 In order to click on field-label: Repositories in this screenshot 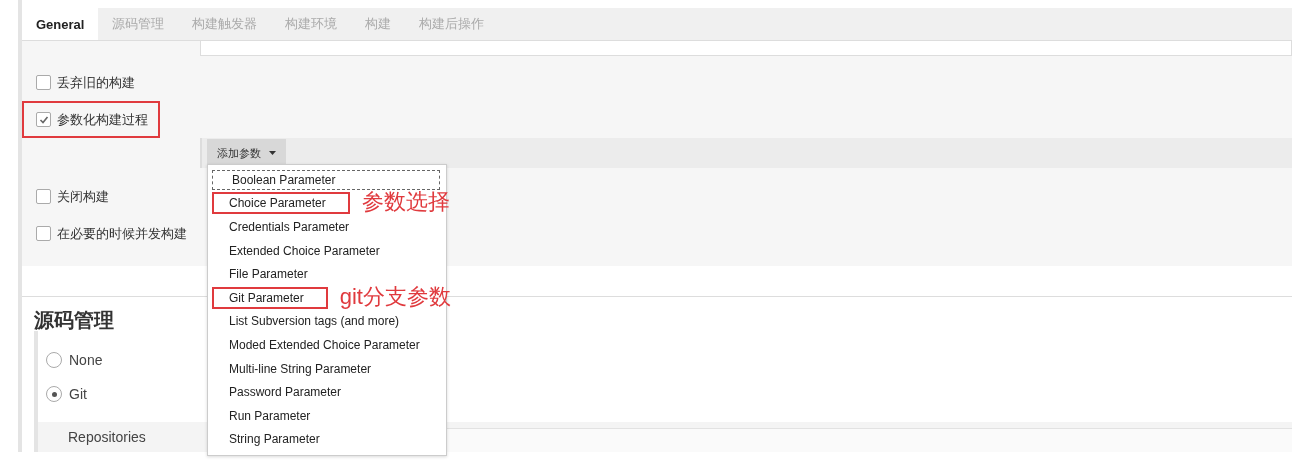, I will do `click(107, 437)`.